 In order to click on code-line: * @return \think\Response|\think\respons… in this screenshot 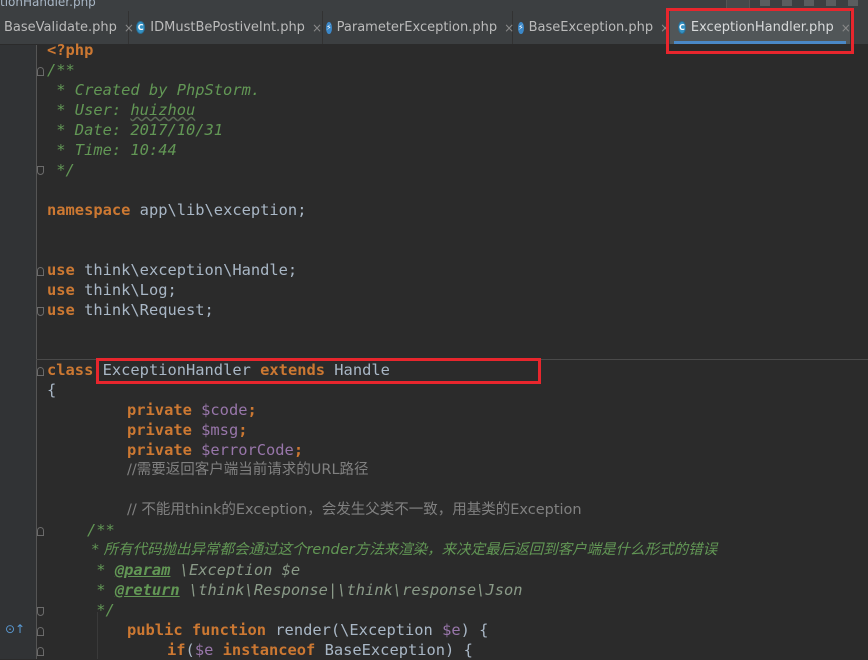, I will do `click(305, 590)`.